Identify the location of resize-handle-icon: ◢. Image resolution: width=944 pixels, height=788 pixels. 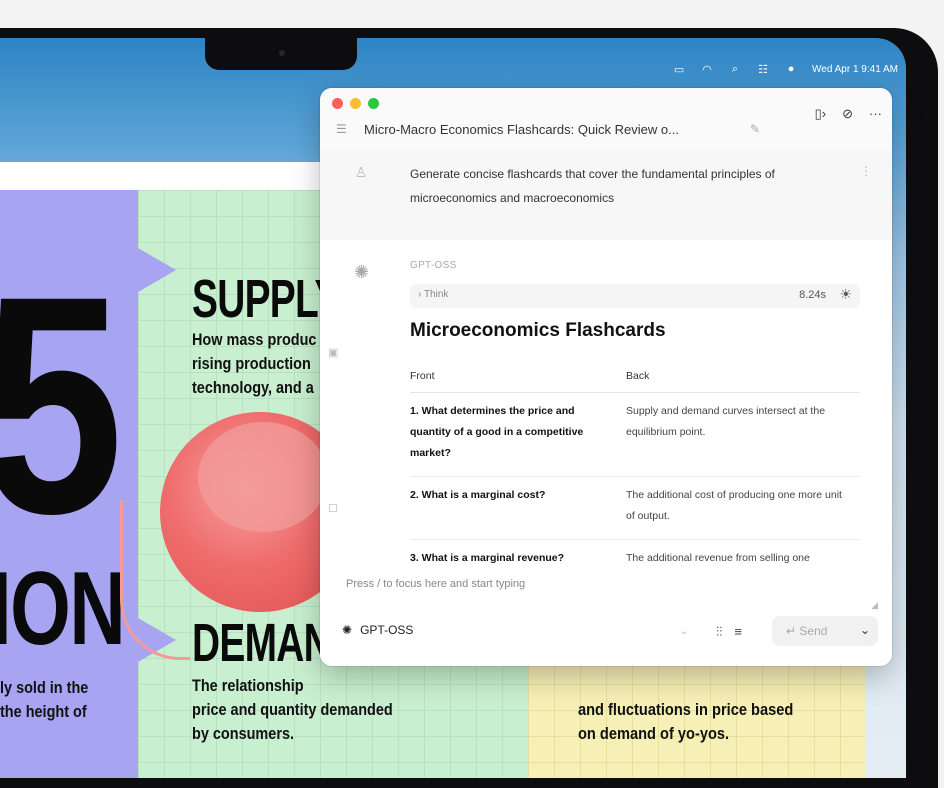
(874, 605).